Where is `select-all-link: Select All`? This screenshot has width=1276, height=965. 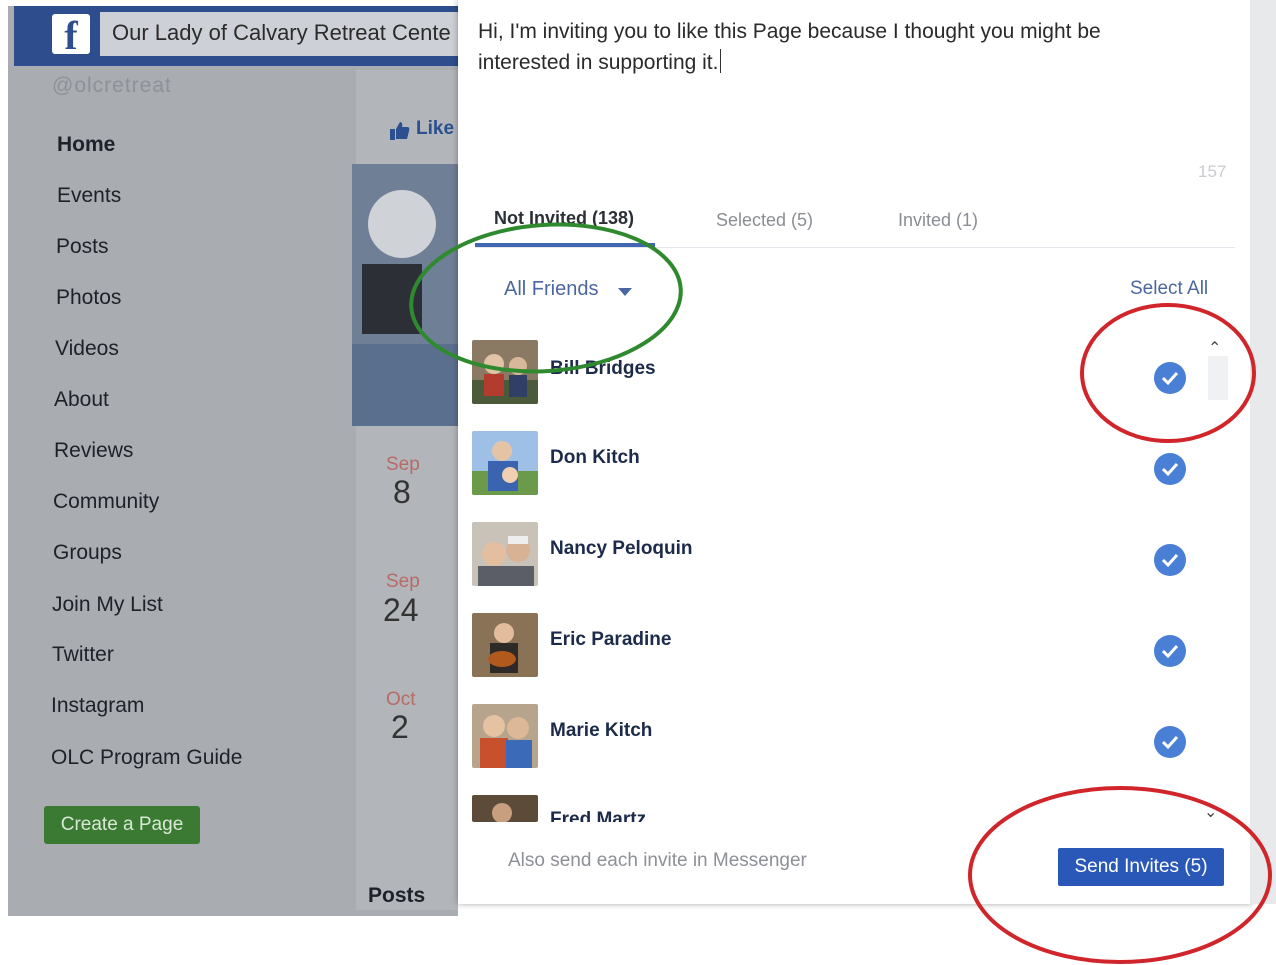 select-all-link: Select All is located at coordinates (1169, 289).